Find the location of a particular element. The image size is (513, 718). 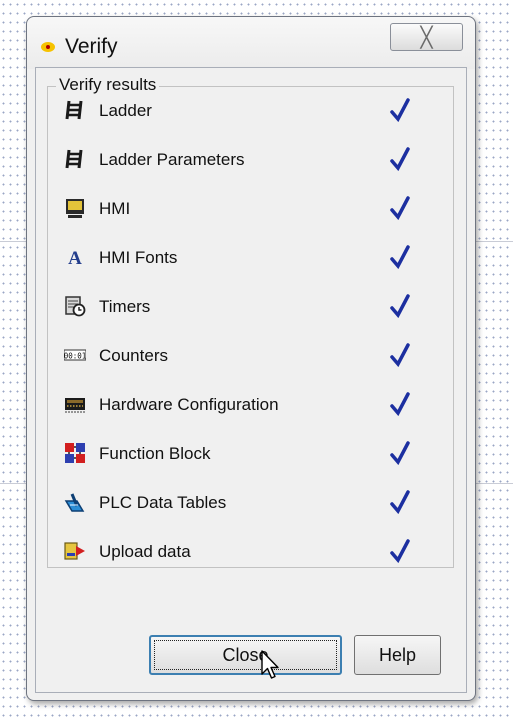

window-close-button: ╳ is located at coordinates (426, 37).